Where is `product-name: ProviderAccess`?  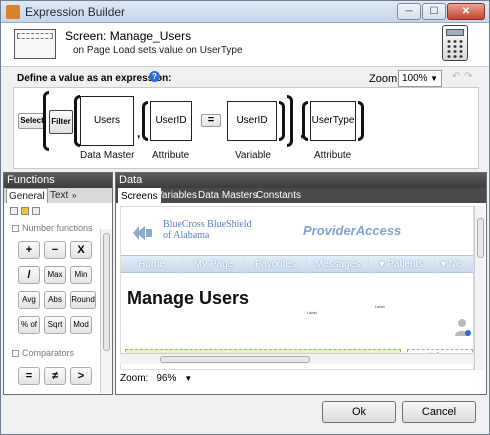
product-name: ProviderAccess is located at coordinates (352, 230).